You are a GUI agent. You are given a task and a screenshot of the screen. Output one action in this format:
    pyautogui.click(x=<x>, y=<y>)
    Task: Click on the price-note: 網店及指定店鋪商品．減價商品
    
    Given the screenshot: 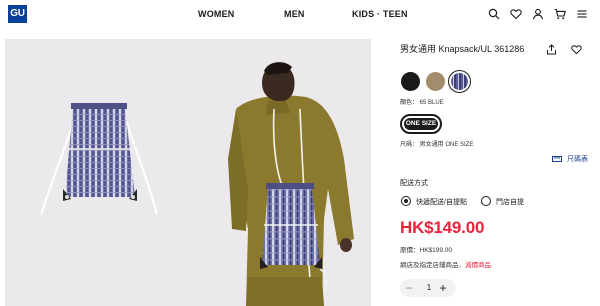 What is the action you would take?
    pyautogui.click(x=445, y=264)
    